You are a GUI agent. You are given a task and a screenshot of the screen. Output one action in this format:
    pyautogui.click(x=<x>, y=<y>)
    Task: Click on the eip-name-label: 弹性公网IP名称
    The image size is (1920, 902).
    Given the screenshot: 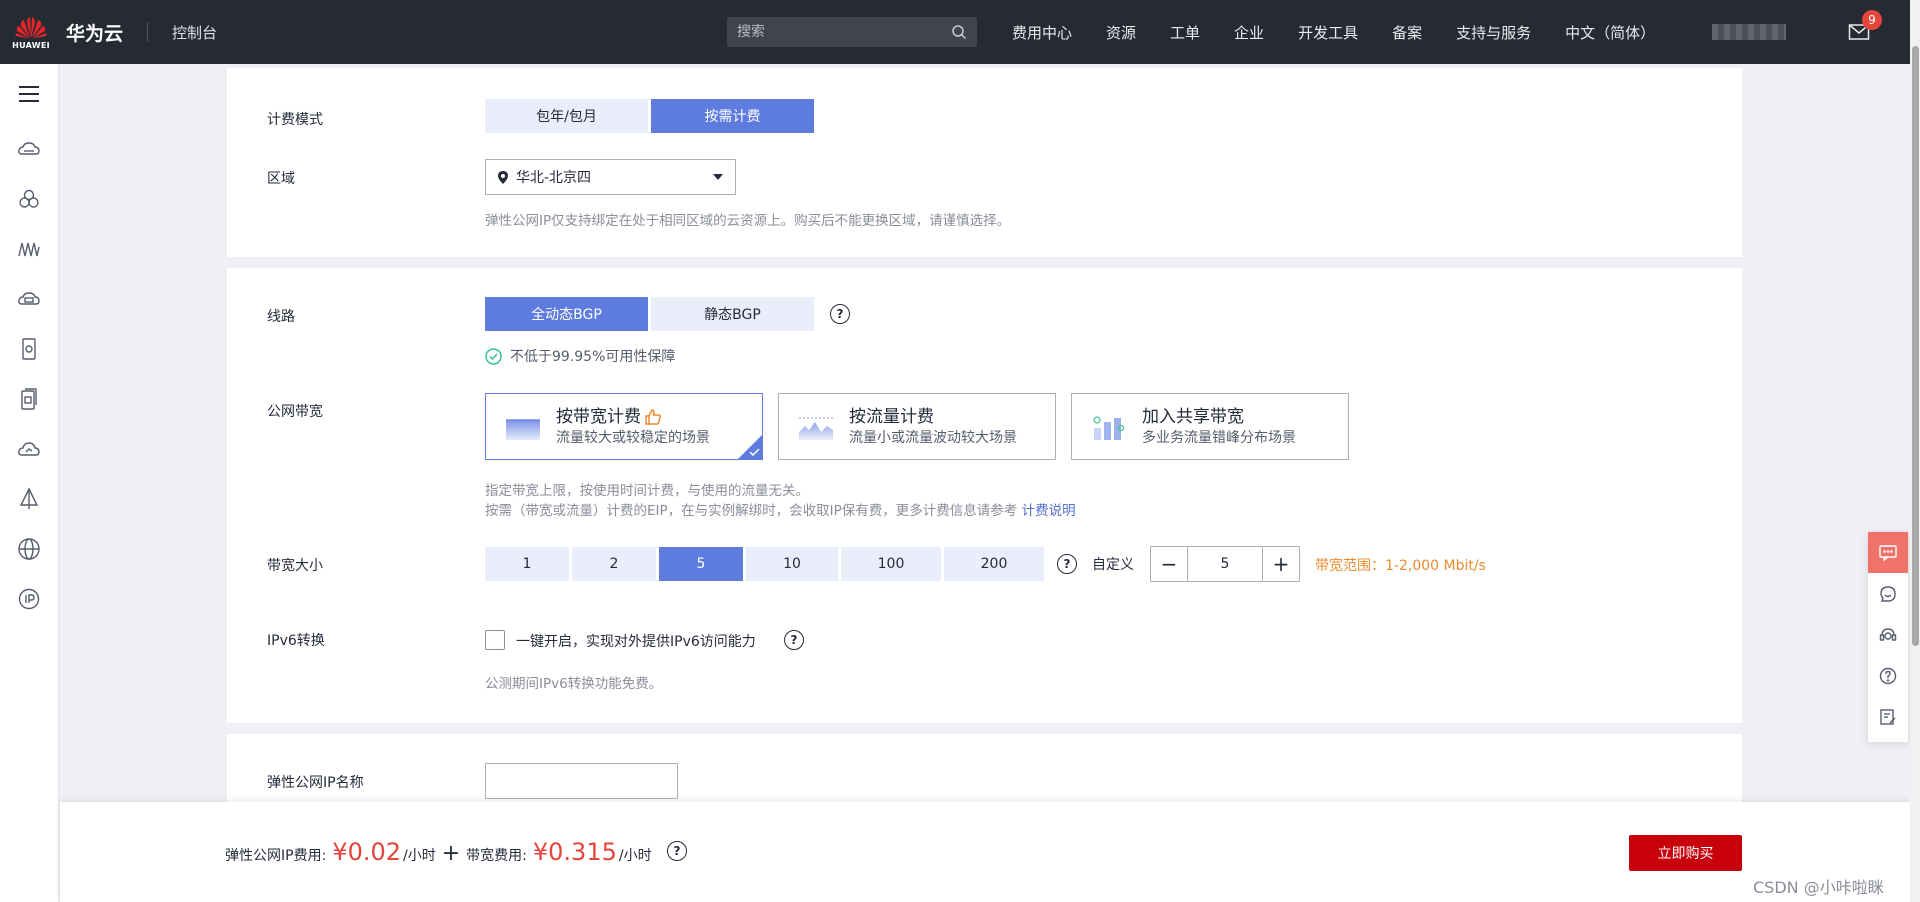 What is the action you would take?
    pyautogui.click(x=315, y=783)
    